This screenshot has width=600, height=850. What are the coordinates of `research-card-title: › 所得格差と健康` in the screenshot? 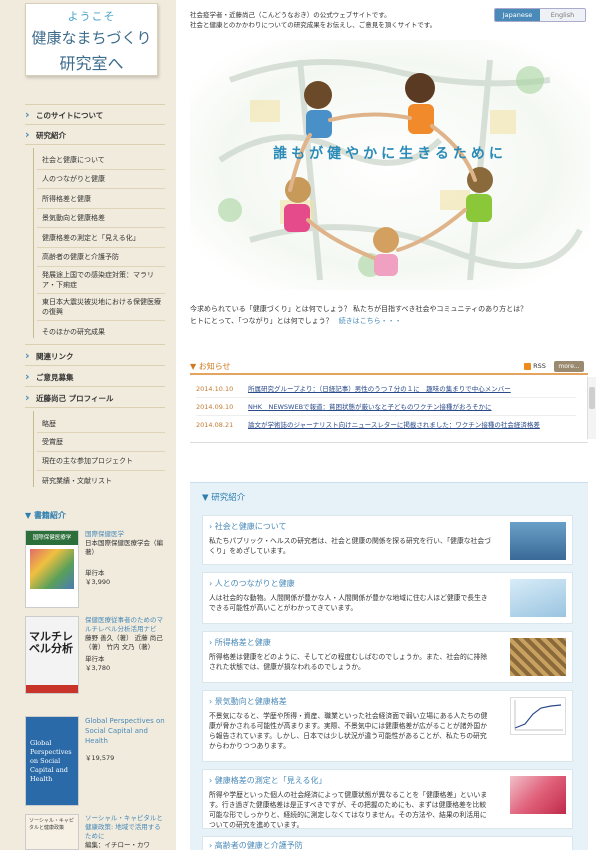 It's located at (240, 642).